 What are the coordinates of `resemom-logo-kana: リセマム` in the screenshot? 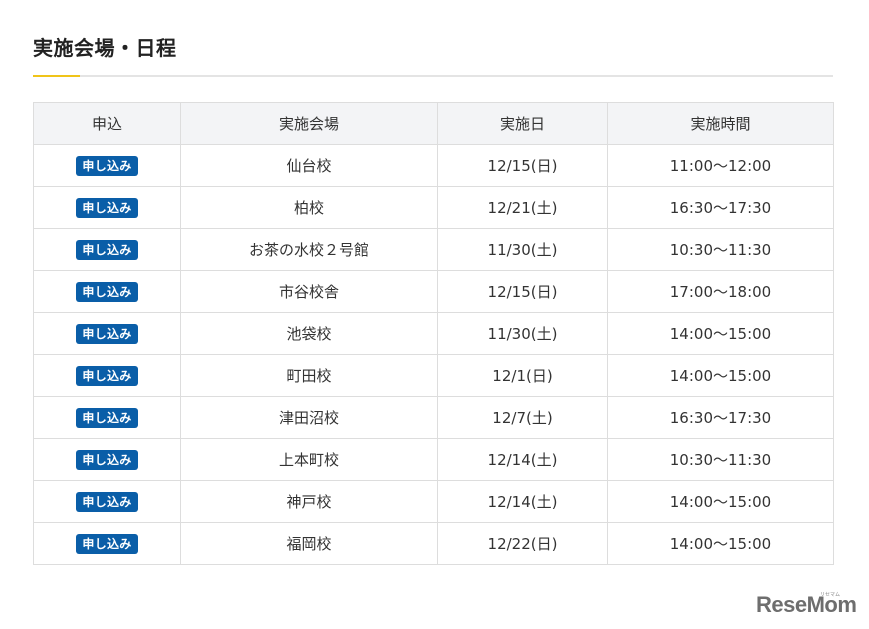 It's located at (830, 595).